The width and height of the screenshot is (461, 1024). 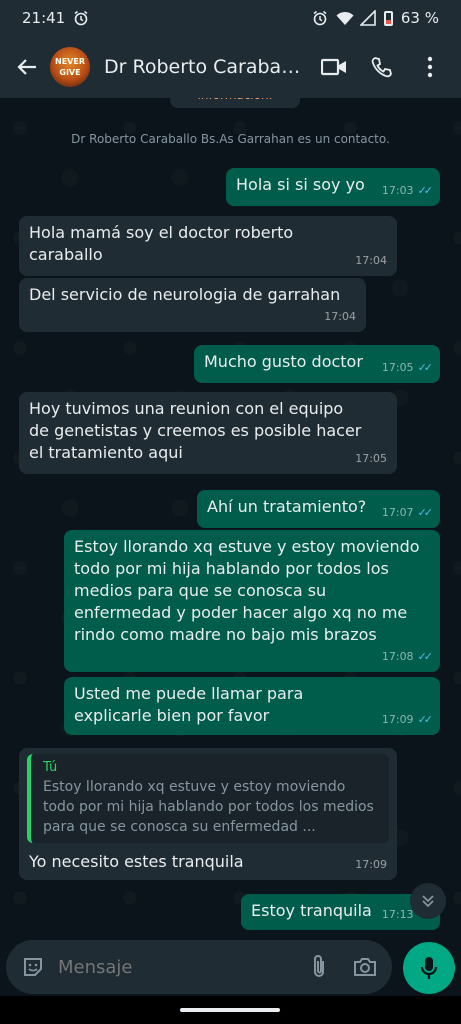 I want to click on attach-button, so click(x=319, y=967).